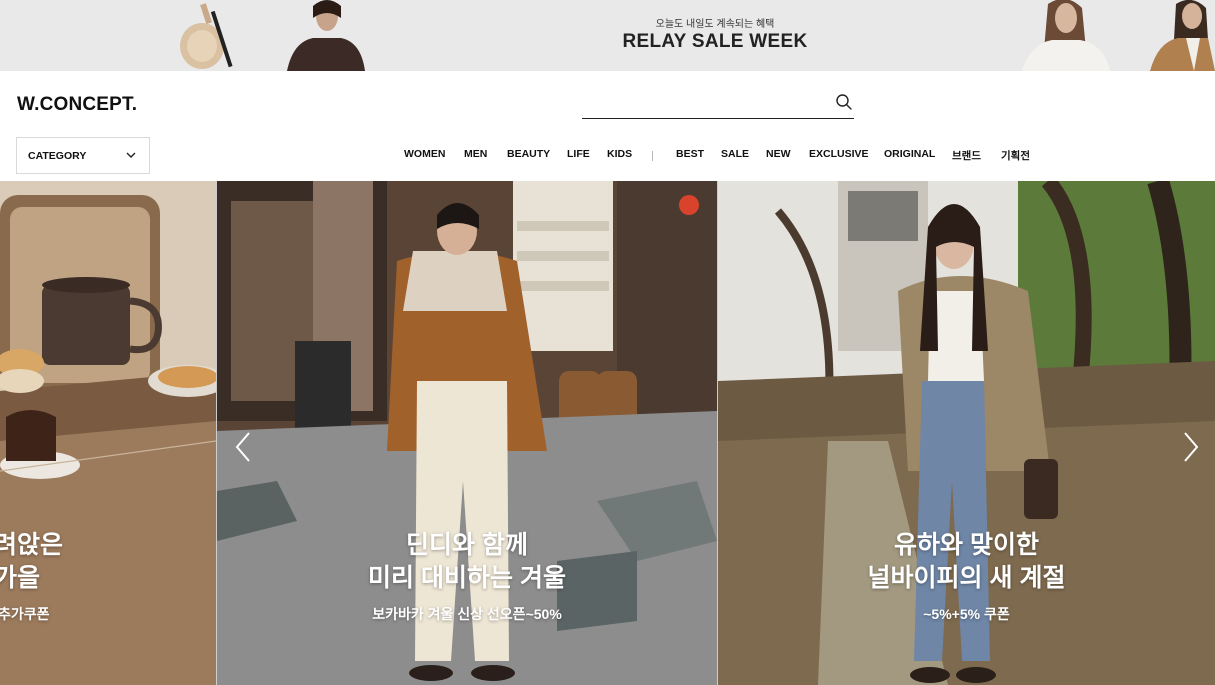 Image resolution: width=1215 pixels, height=685 pixels. What do you see at coordinates (690, 154) in the screenshot?
I see `nav-item-best: BEST` at bounding box center [690, 154].